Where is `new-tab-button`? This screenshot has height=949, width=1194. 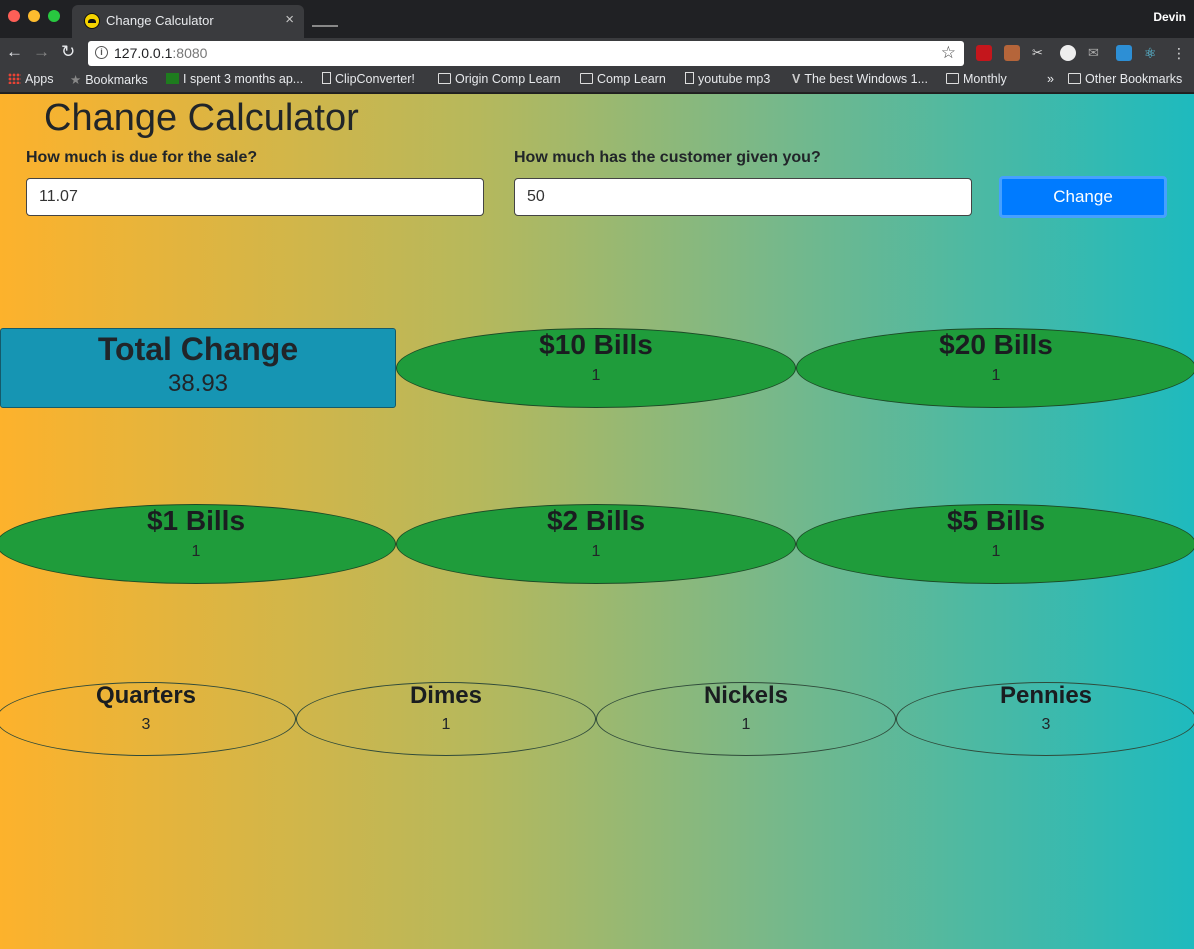
new-tab-button is located at coordinates (325, 26).